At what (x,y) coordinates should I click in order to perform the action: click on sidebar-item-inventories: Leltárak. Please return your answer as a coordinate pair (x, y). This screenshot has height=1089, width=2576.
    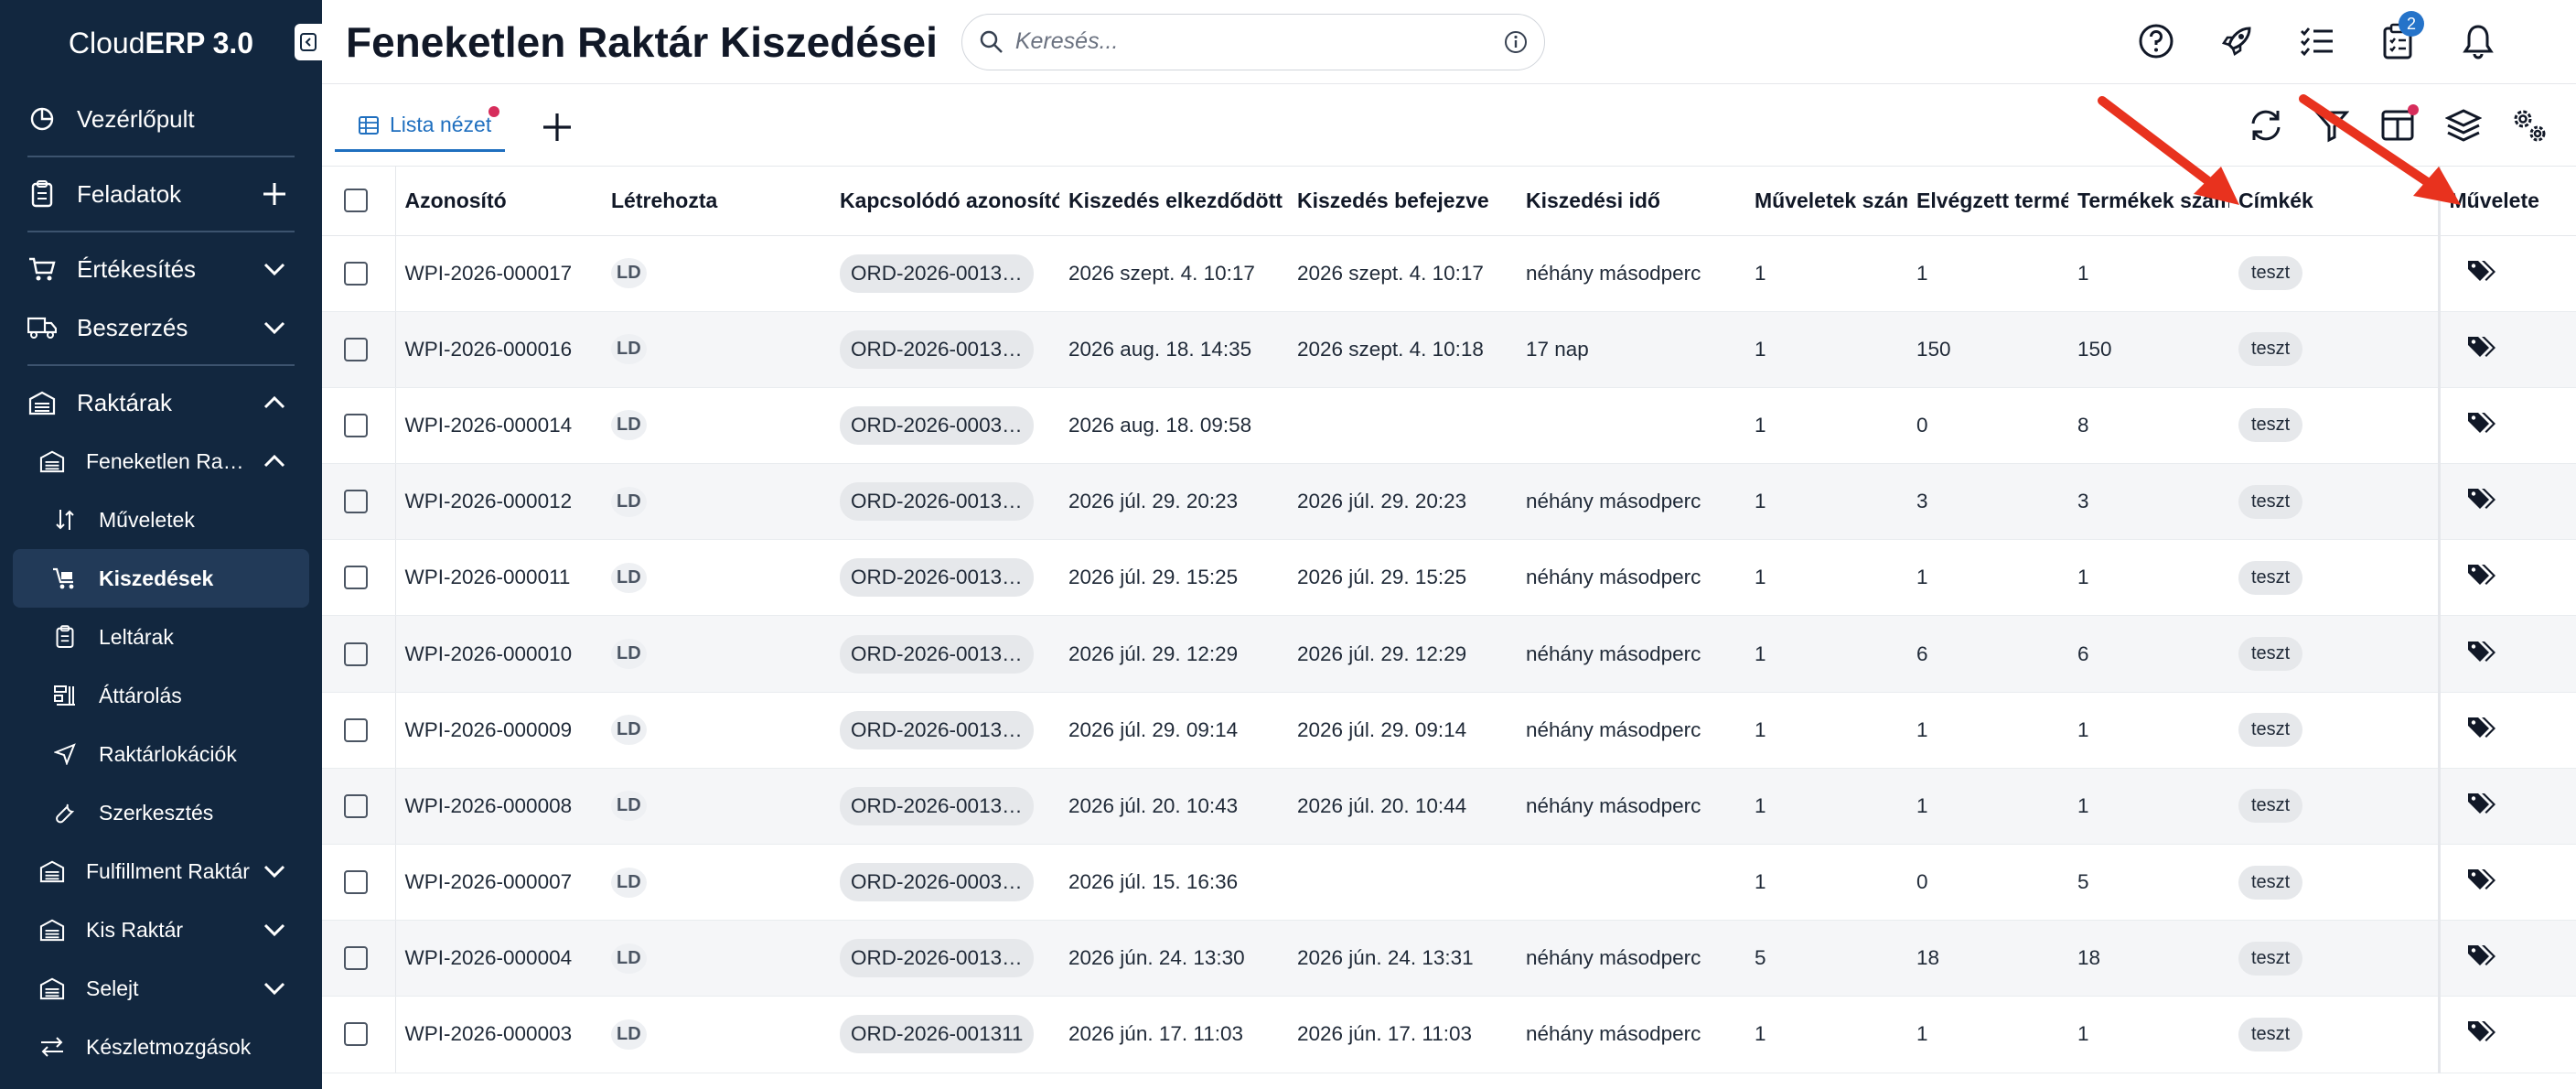
    Looking at the image, I should click on (161, 637).